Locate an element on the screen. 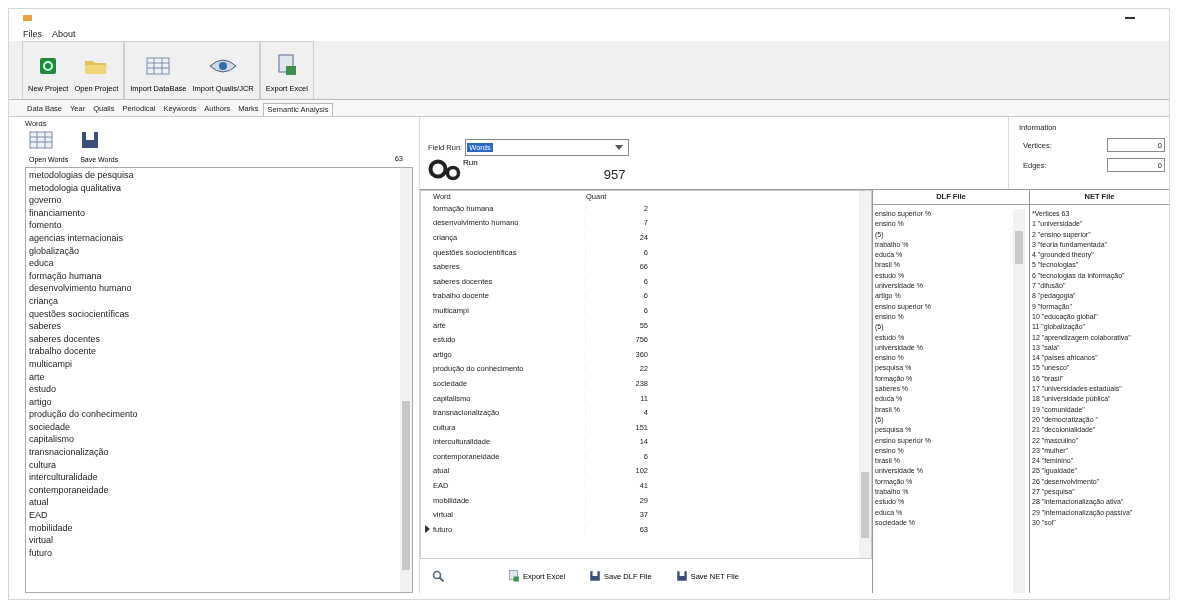 The image size is (1178, 606). list-item: produção do conhecimento is located at coordinates (213, 414).